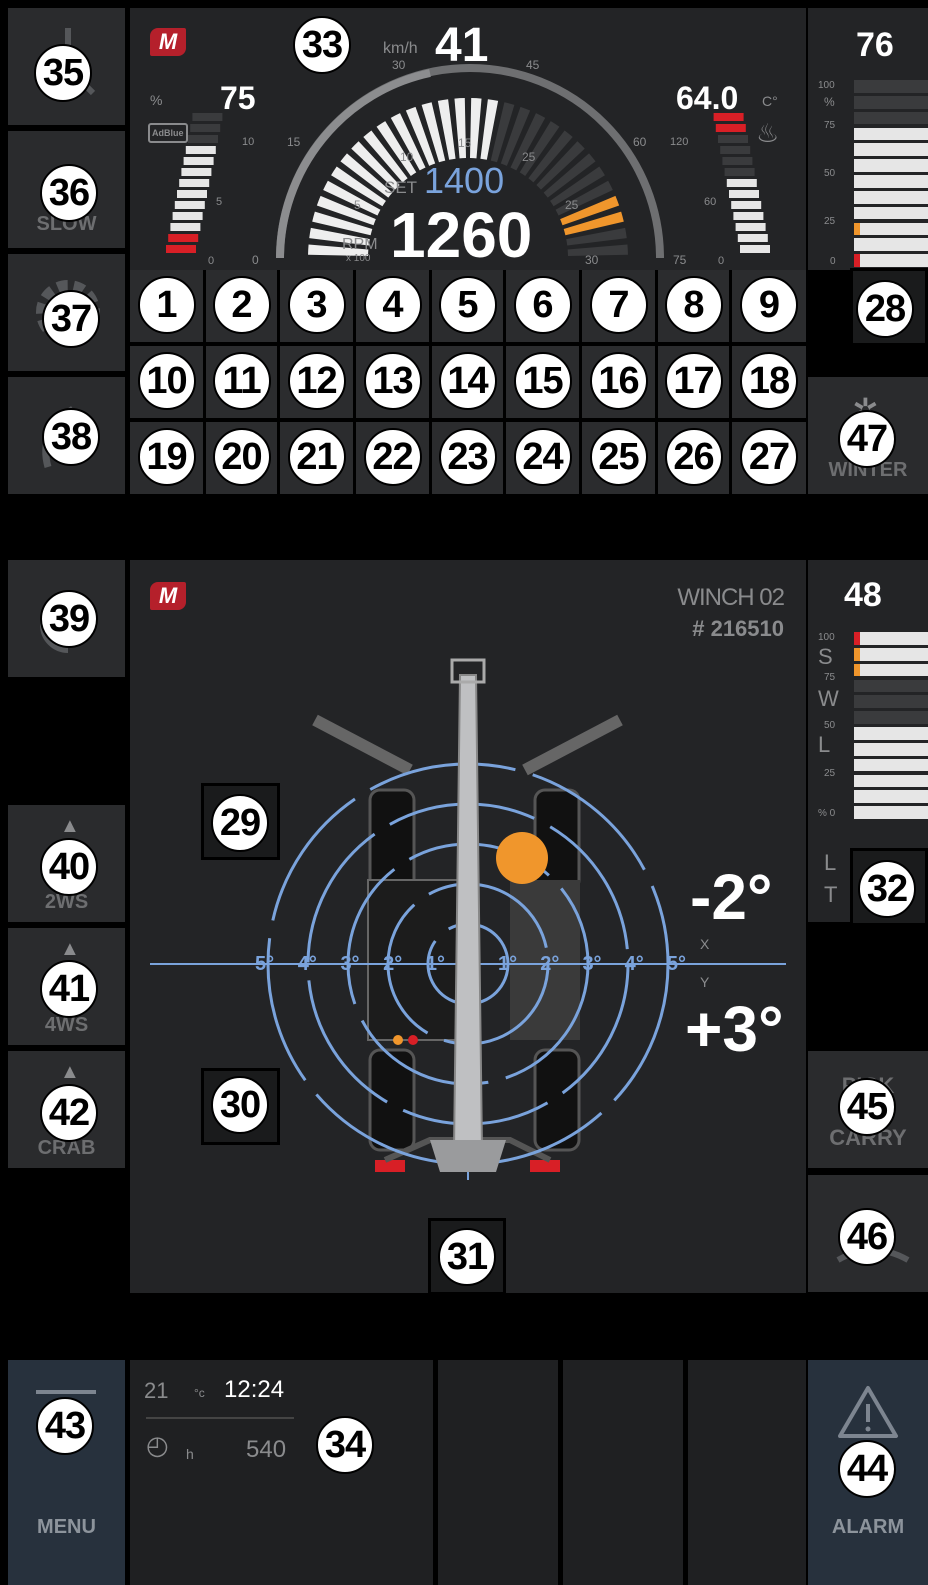 Image resolution: width=928 pixels, height=1585 pixels. What do you see at coordinates (316, 382) in the screenshot?
I see `function-cell: 12` at bounding box center [316, 382].